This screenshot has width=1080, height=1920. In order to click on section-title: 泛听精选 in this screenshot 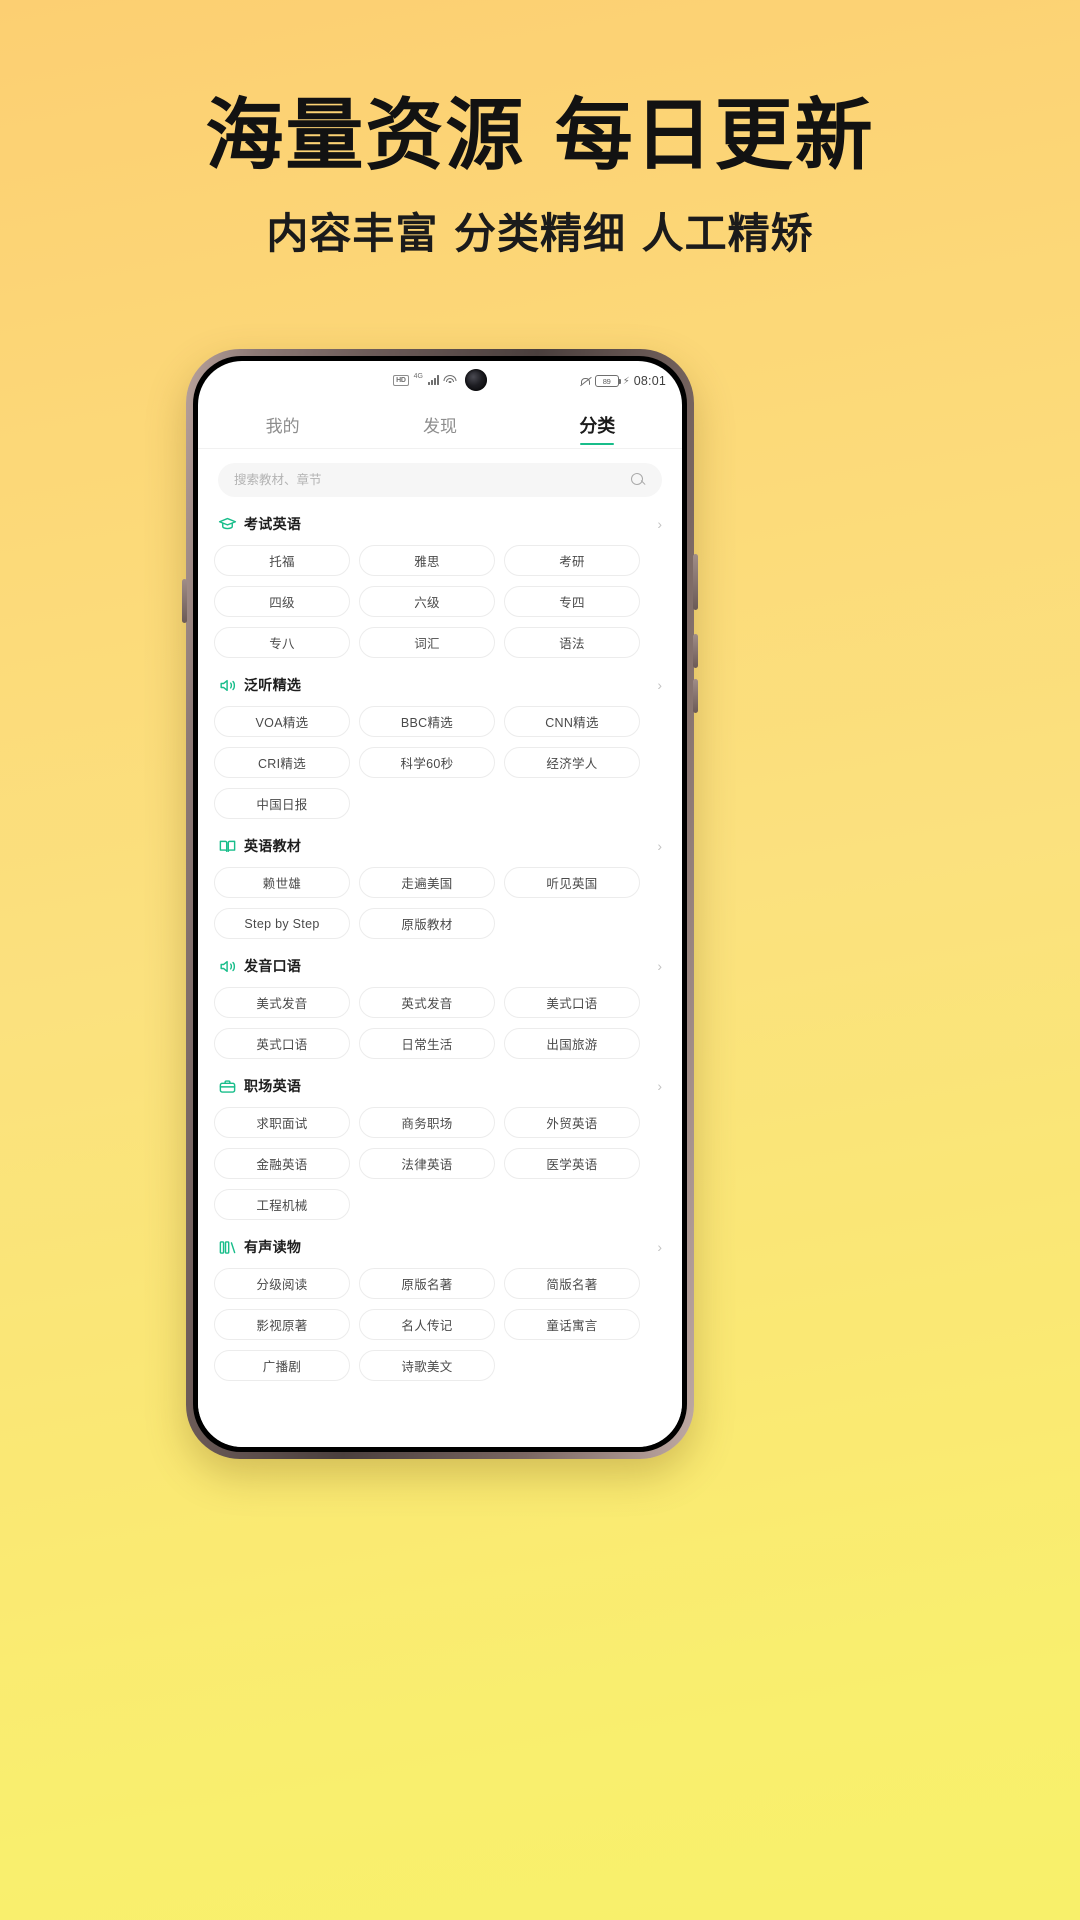, I will do `click(273, 685)`.